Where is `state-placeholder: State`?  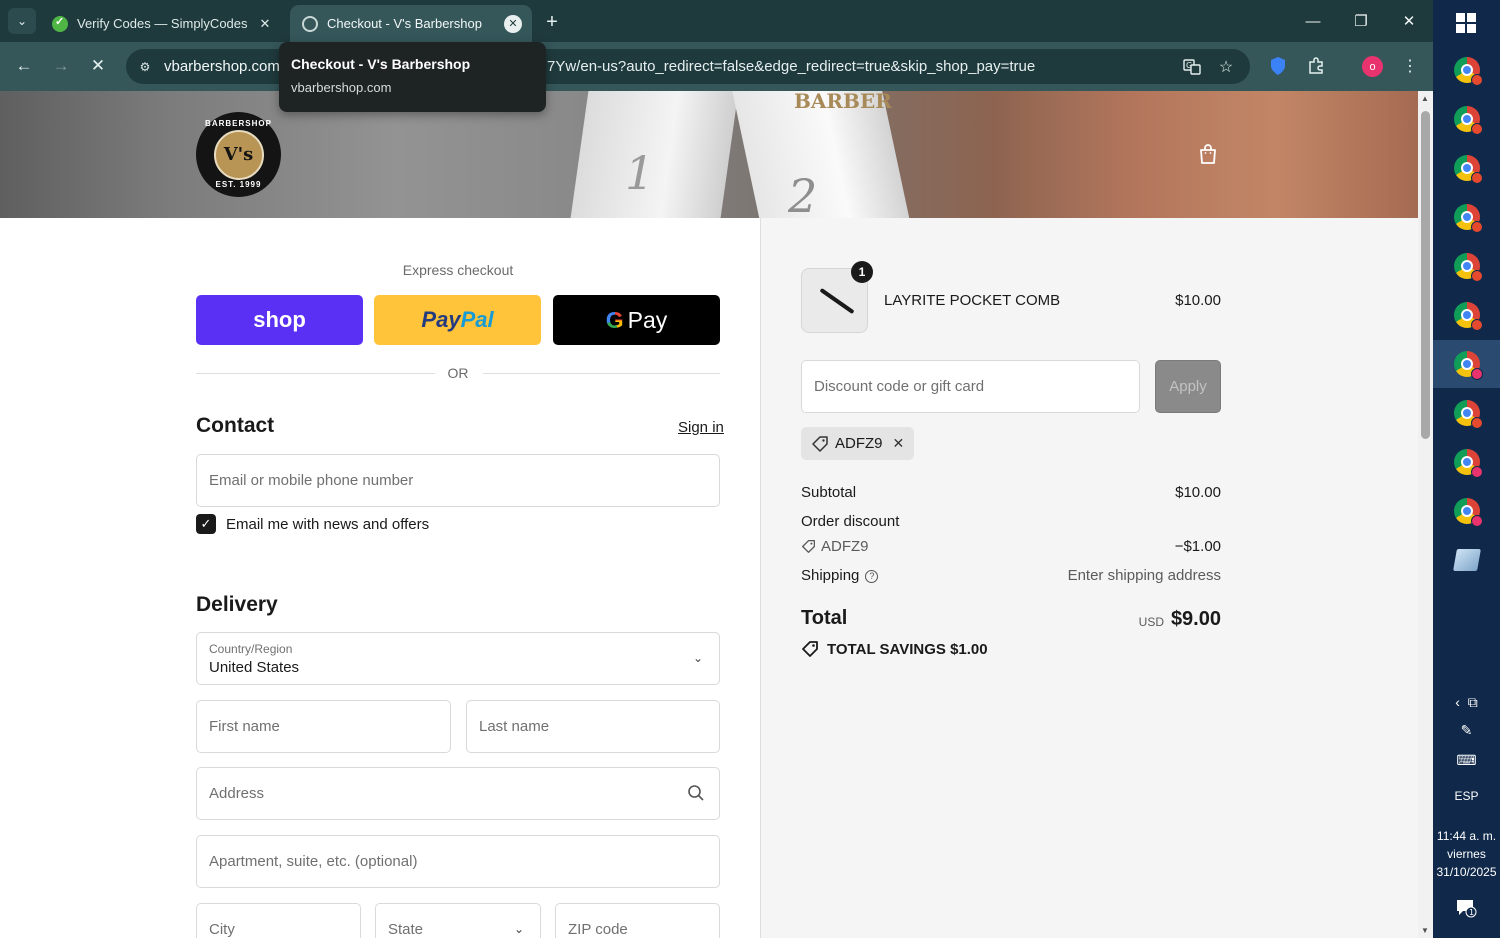
state-placeholder: State is located at coordinates (406, 929).